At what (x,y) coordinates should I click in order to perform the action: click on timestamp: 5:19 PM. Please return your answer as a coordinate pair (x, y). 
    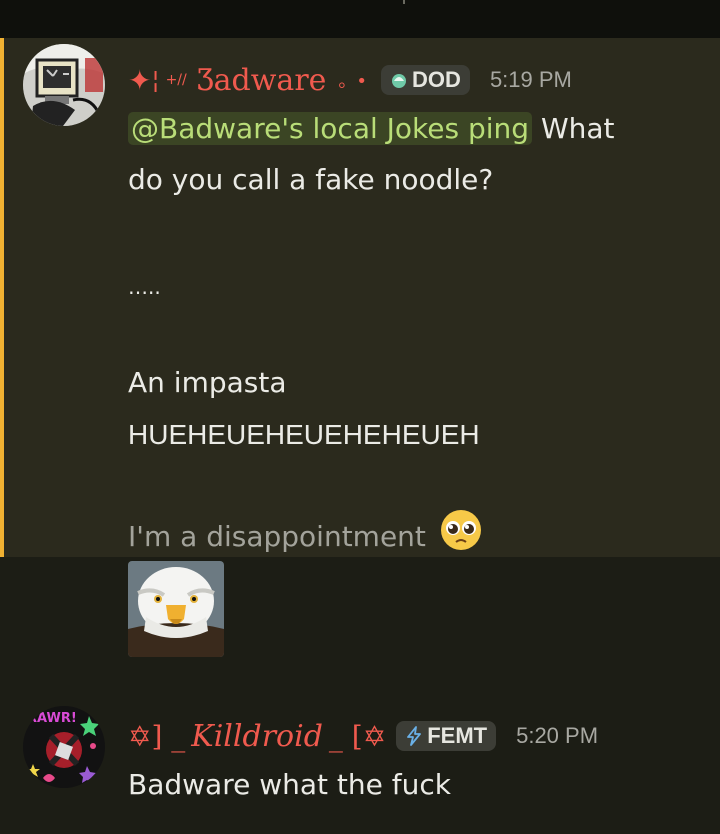
    Looking at the image, I should click on (531, 80).